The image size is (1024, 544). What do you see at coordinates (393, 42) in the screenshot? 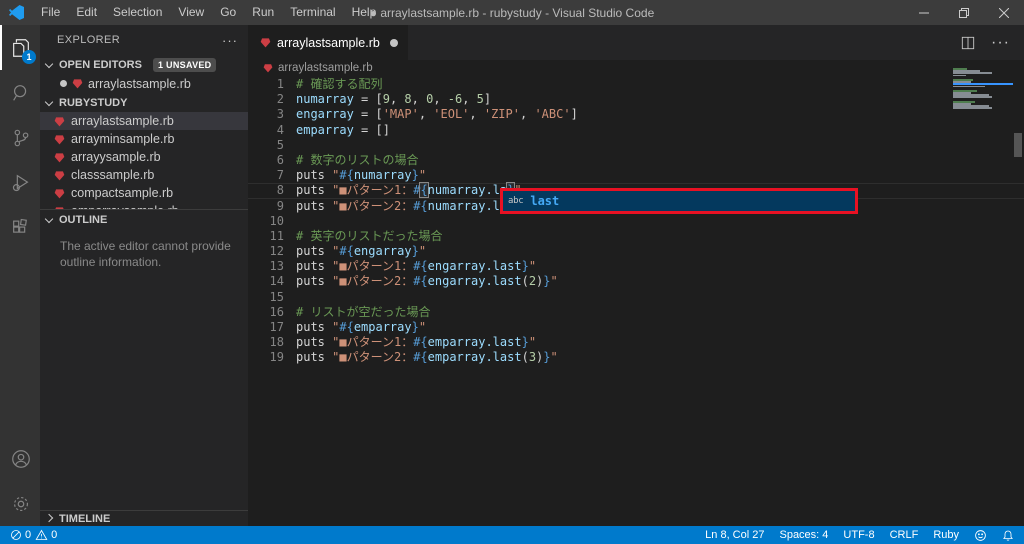
I see `modified-dot-icon` at bounding box center [393, 42].